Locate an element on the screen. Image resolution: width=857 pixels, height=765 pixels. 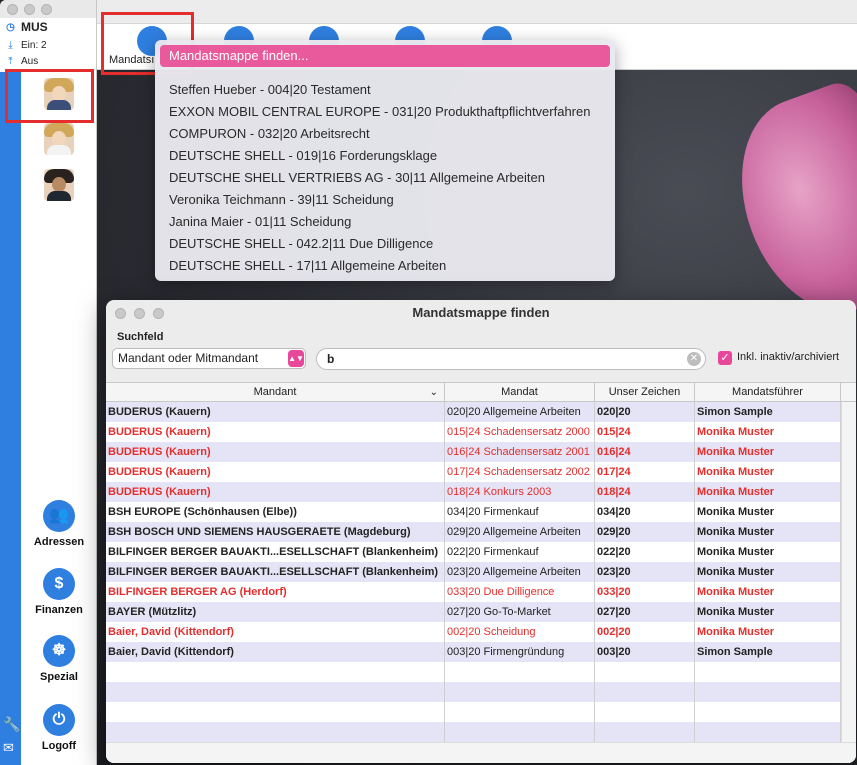
cell-mandat: 022|20 Firmenkauf is located at coordinates (520, 552).